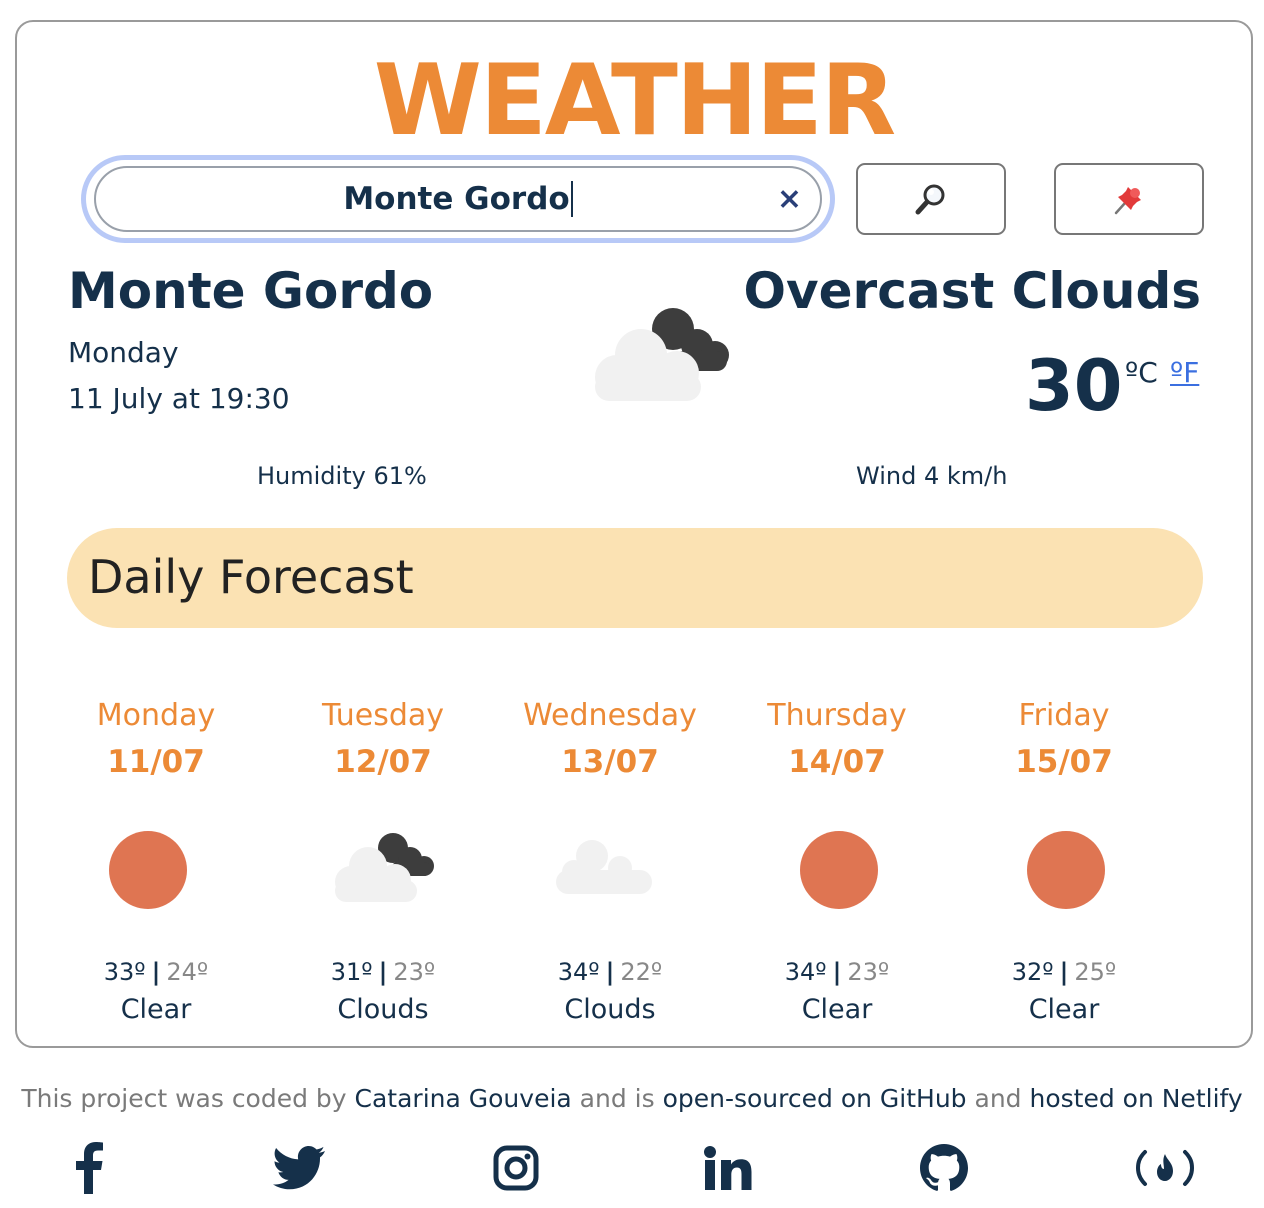 The height and width of the screenshot is (1208, 1264). I want to click on forecast-day: Friday 15/07 32º | 25º Clear, so click(1064, 862).